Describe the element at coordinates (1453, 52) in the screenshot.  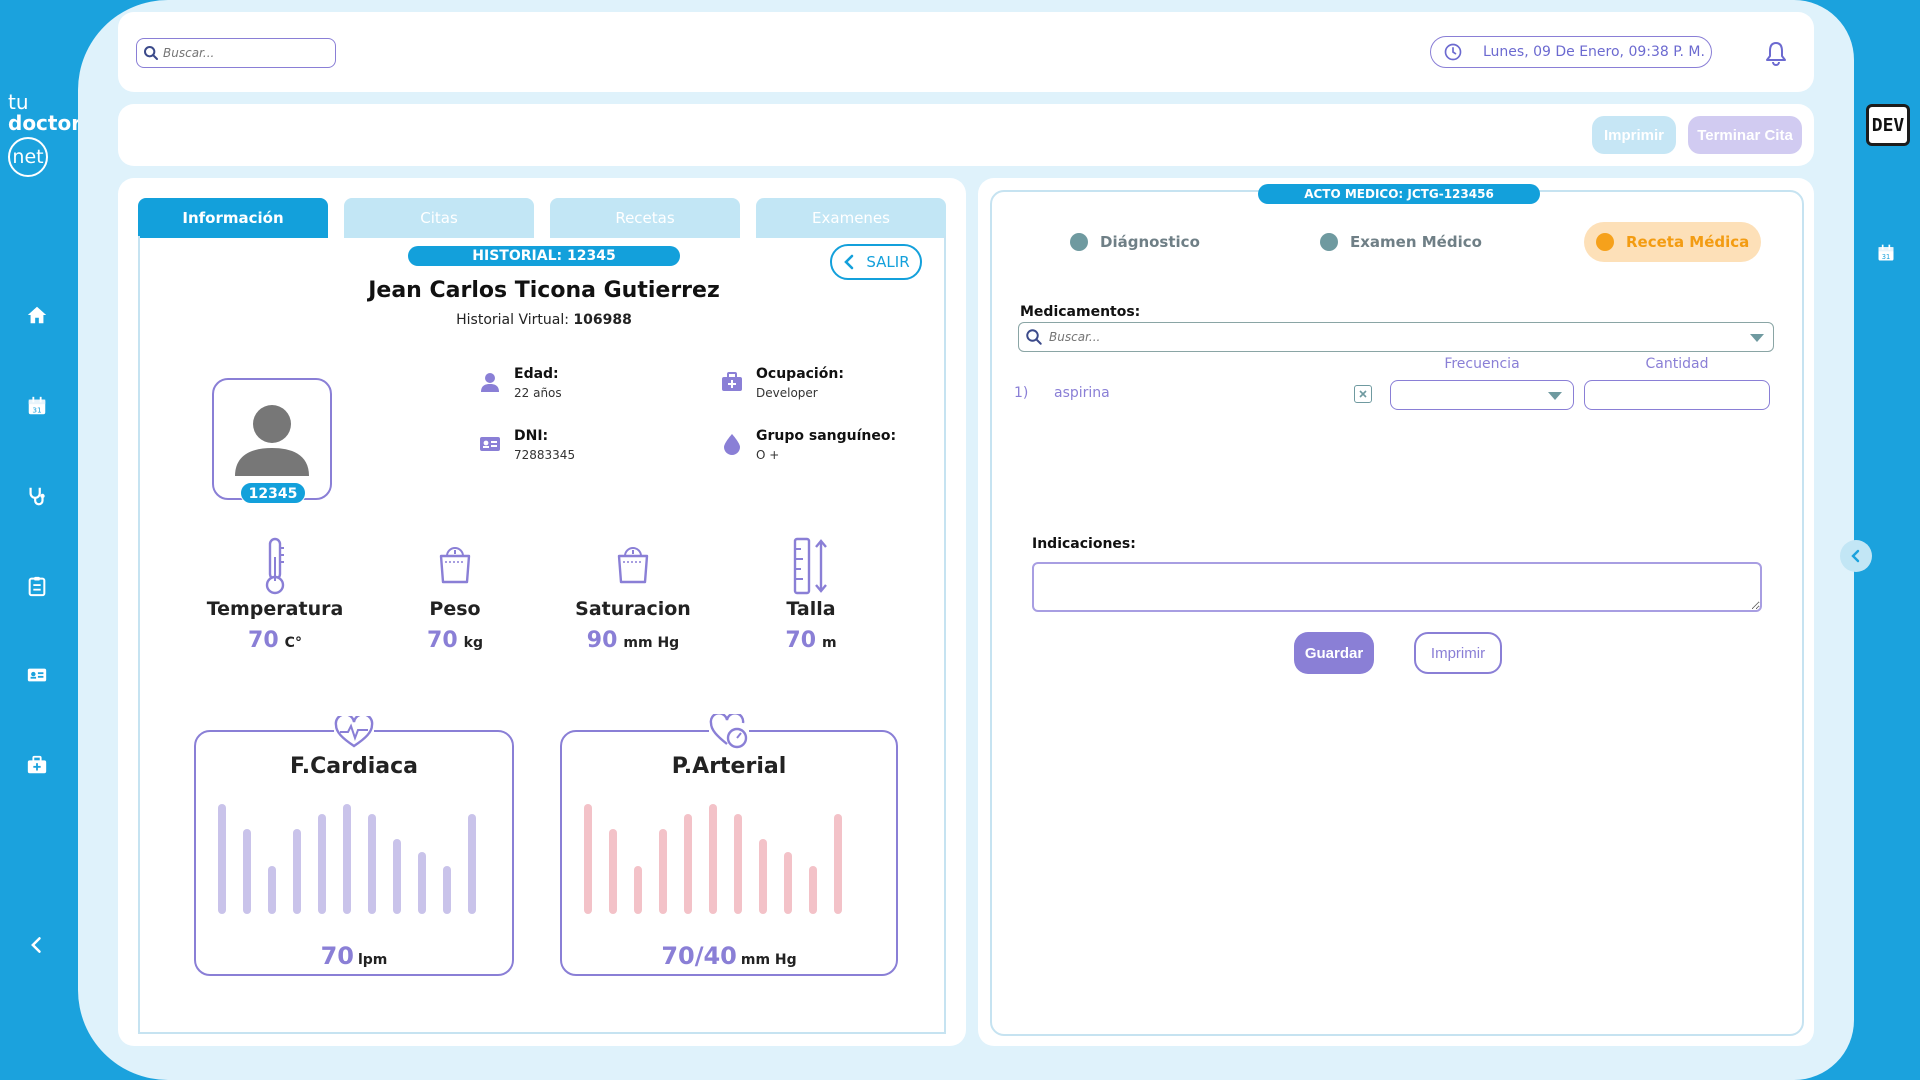
I see `clock-icon` at that location.